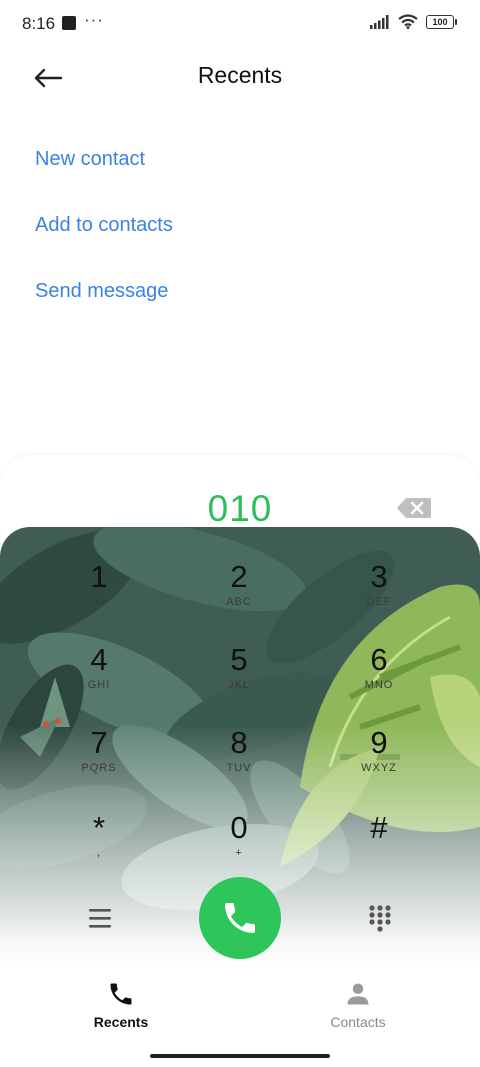 This screenshot has height=1067, width=480. I want to click on key-digit: 0, so click(239, 827).